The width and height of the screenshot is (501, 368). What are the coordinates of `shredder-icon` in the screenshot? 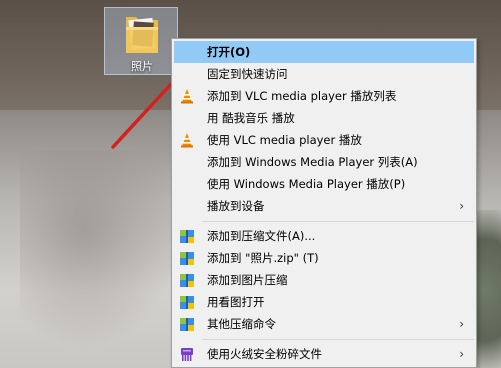 It's located at (187, 354).